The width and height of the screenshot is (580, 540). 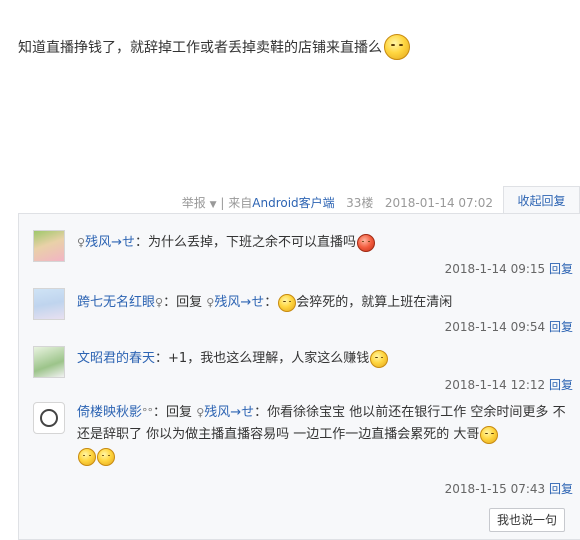 I want to click on reply-time-row: 2018-1-14 09:15 回复, so click(x=509, y=268).